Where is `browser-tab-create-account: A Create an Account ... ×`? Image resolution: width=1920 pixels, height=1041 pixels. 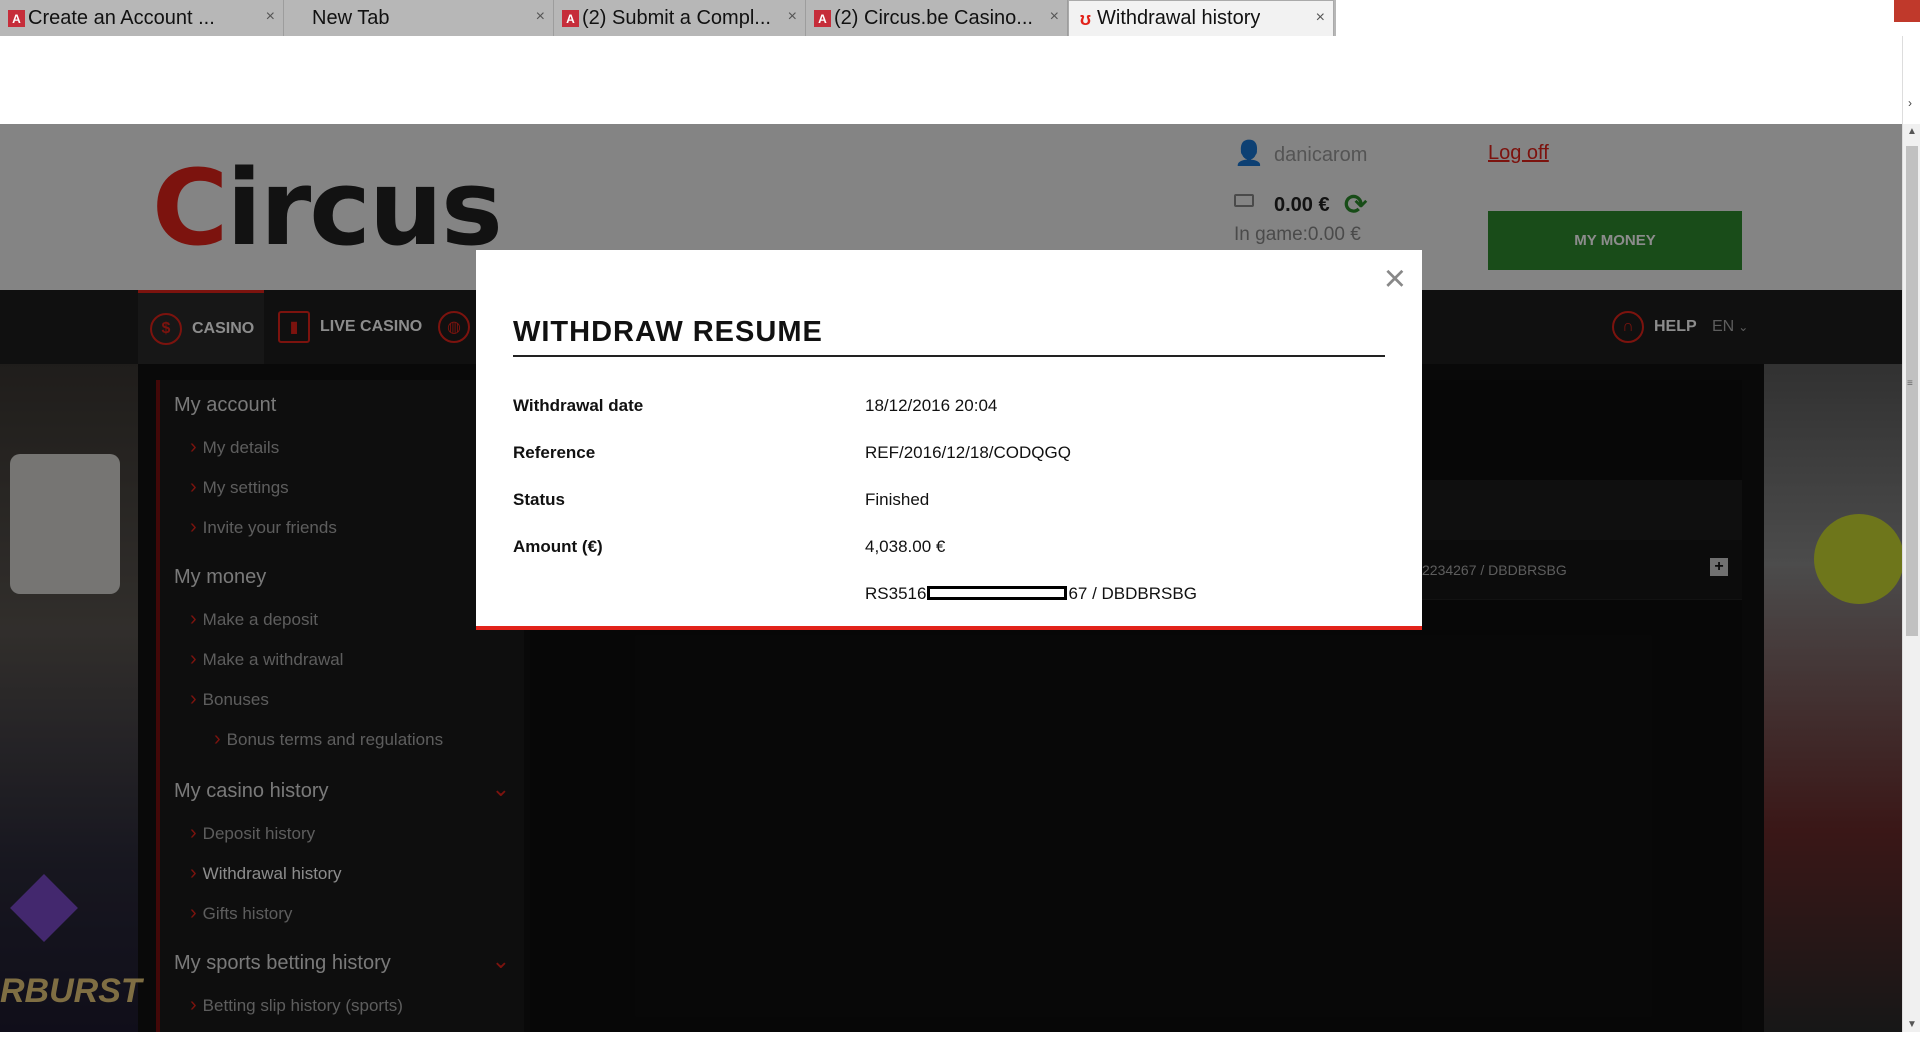
browser-tab-create-account: A Create an Account ... × is located at coordinates (142, 18).